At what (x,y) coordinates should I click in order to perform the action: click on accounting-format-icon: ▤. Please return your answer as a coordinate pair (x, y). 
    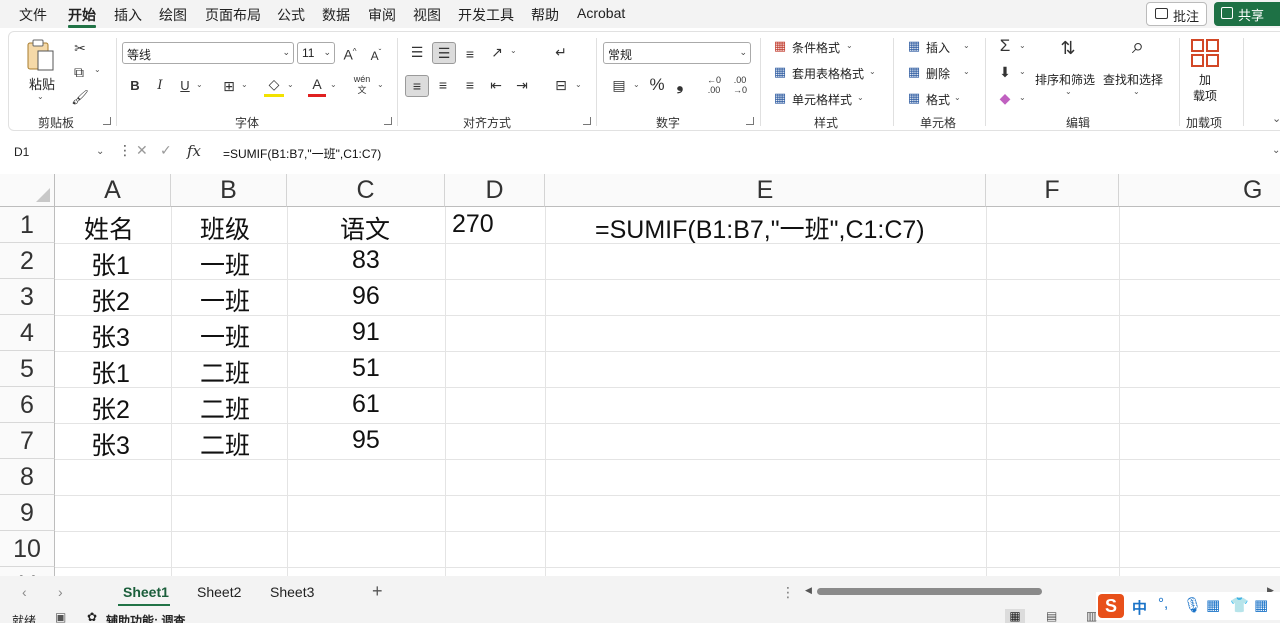
    Looking at the image, I should click on (619, 85).